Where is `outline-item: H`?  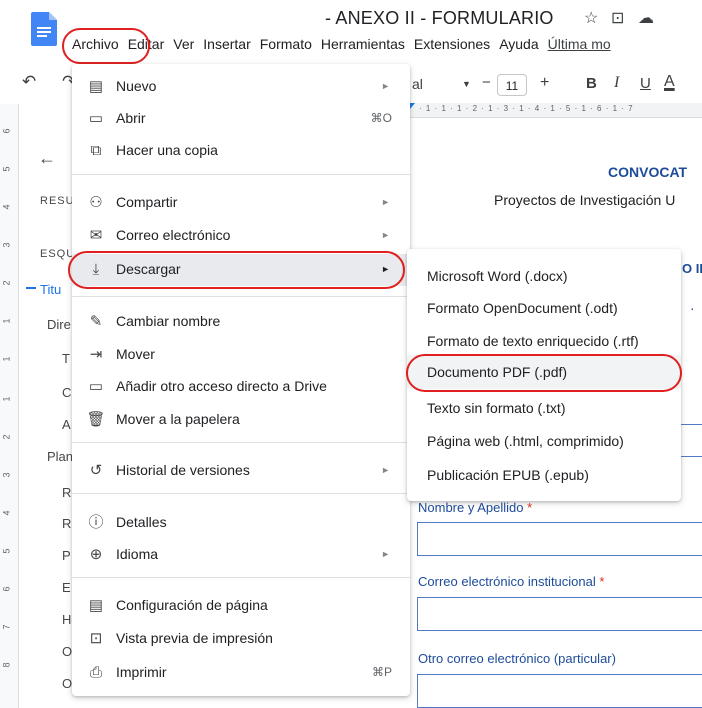 outline-item: H is located at coordinates (66, 619).